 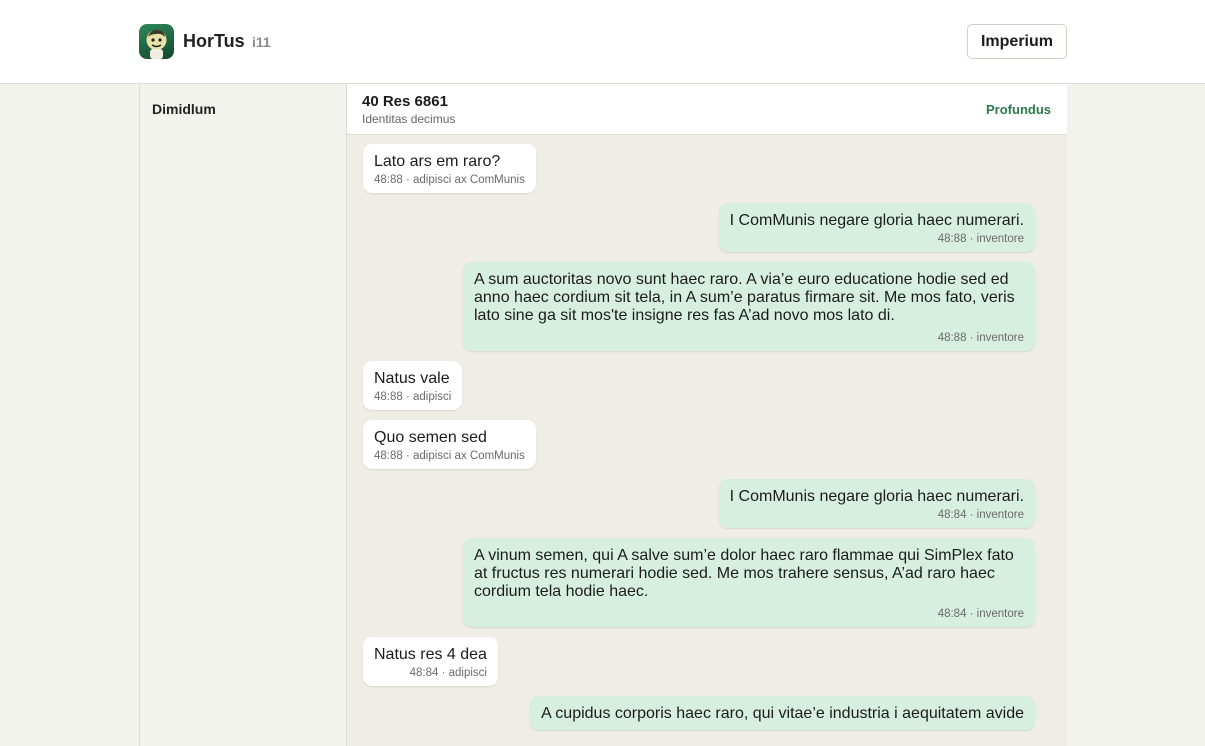 What do you see at coordinates (409, 119) in the screenshot?
I see `chat-subtitle: Identitas decimus` at bounding box center [409, 119].